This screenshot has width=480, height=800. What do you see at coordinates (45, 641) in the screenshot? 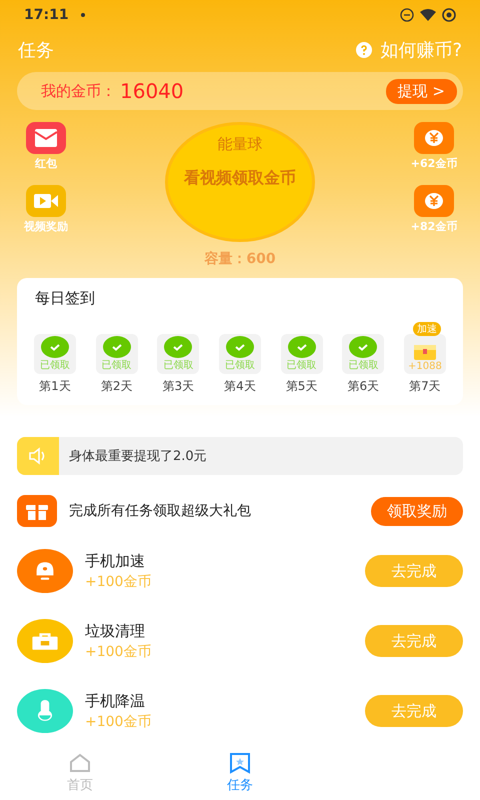
I see `toolbox-icon` at bounding box center [45, 641].